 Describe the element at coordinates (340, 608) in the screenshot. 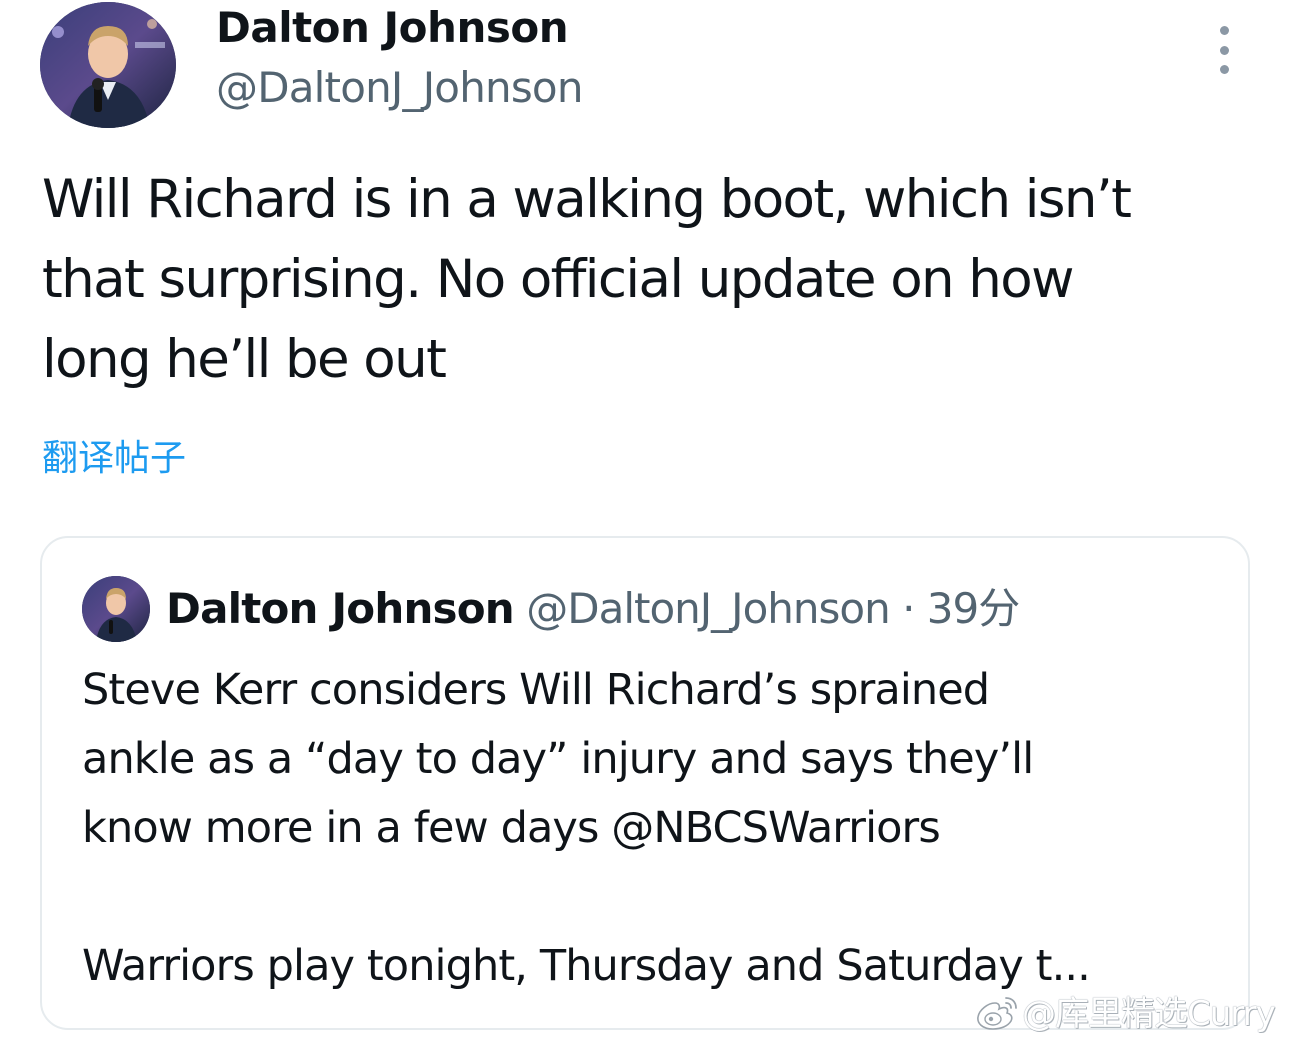

I see `quoted-author-display-name: Dalton Johnson` at that location.